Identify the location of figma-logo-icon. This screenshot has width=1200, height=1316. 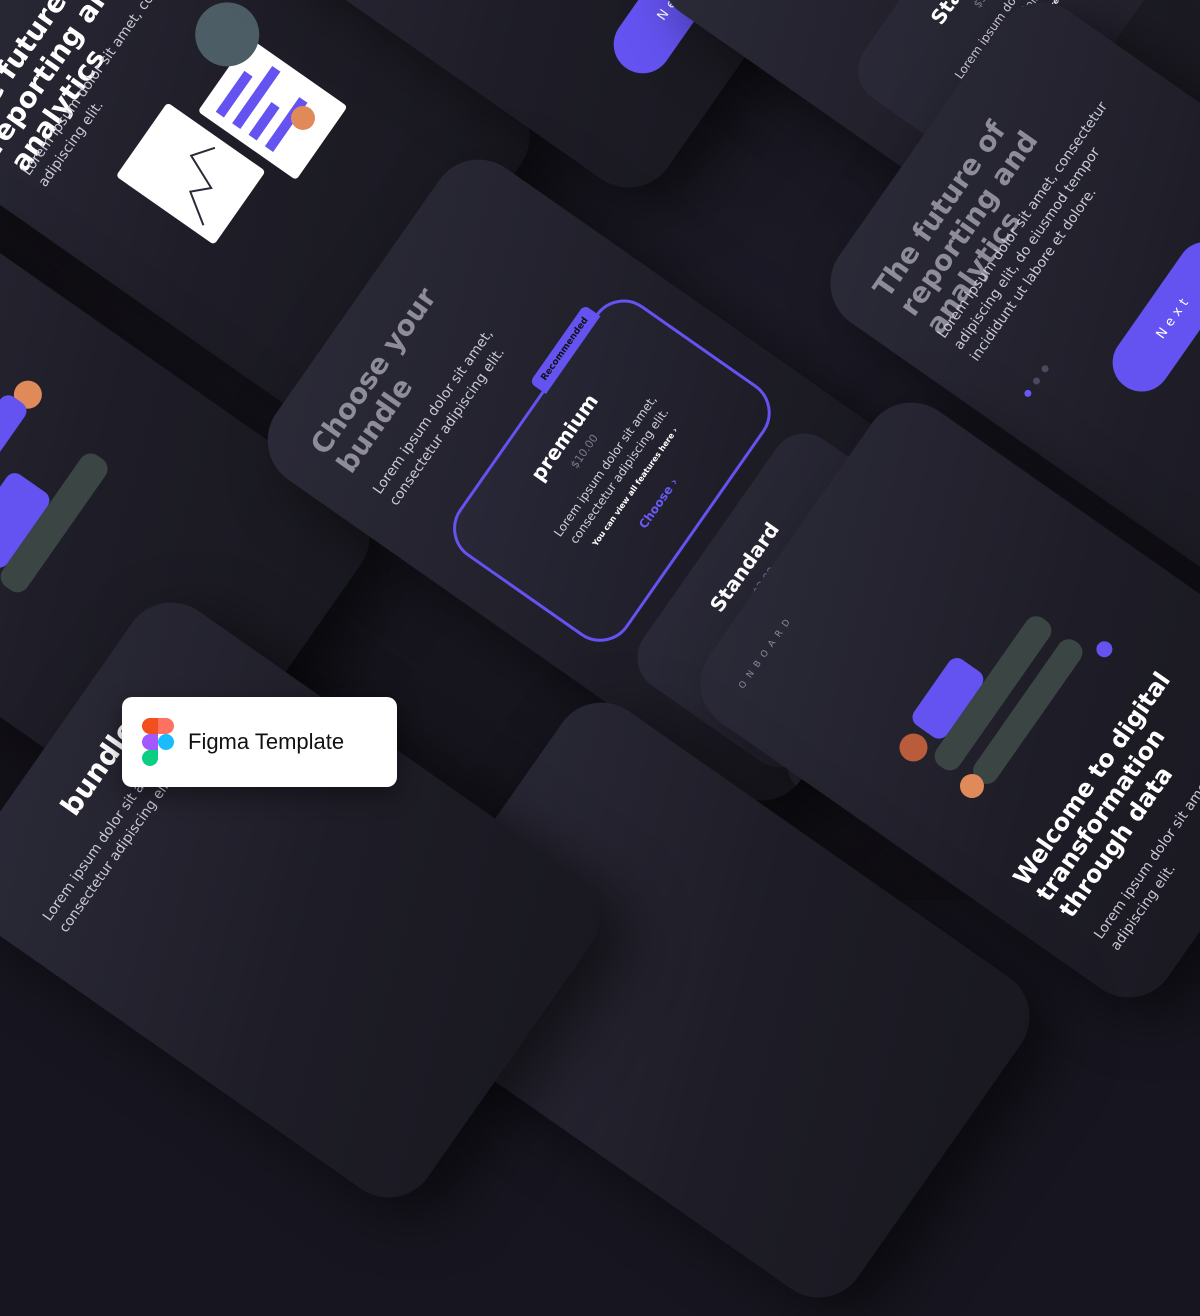
(158, 742).